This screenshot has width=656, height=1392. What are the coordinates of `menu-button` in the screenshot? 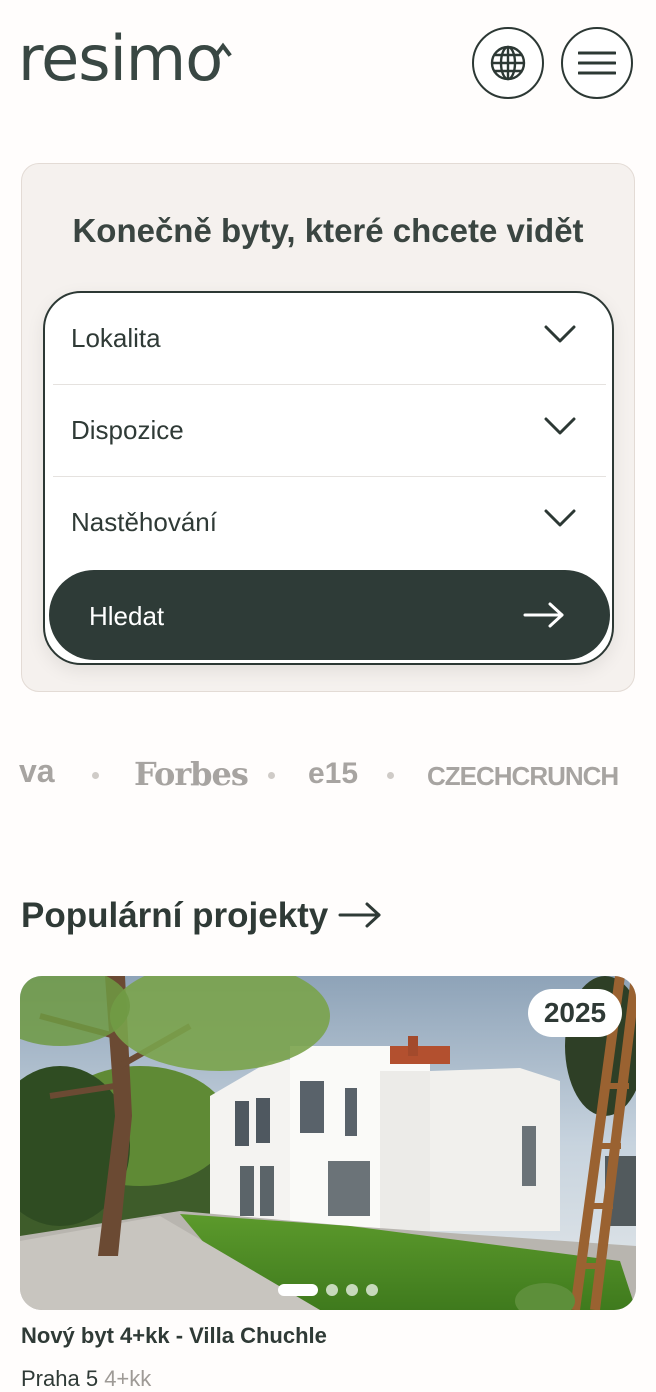 It's located at (597, 63).